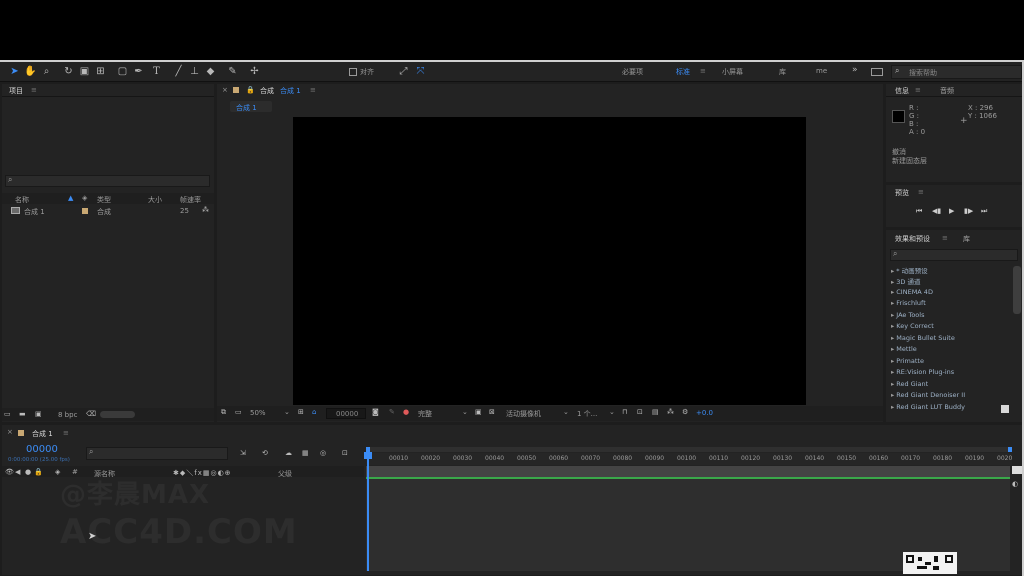 The height and width of the screenshot is (576, 1024). Describe the element at coordinates (905, 281) in the screenshot. I see `effects-item: ▸ 3D 通道` at that location.